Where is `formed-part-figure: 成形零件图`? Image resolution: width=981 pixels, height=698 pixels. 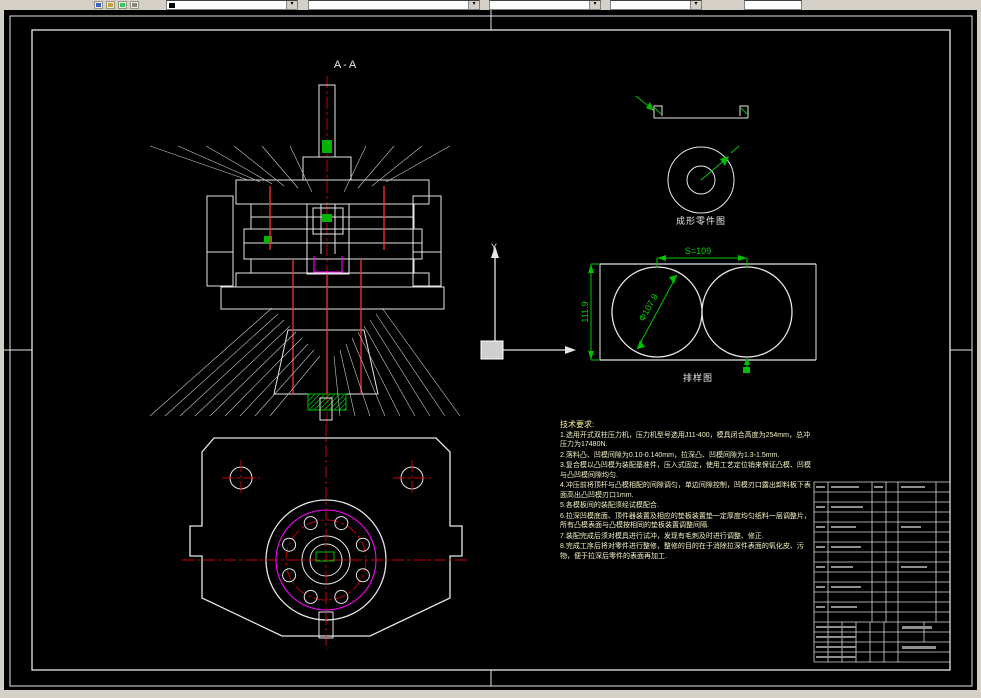
formed-part-figure: 成形零件图 is located at coordinates (692, 160).